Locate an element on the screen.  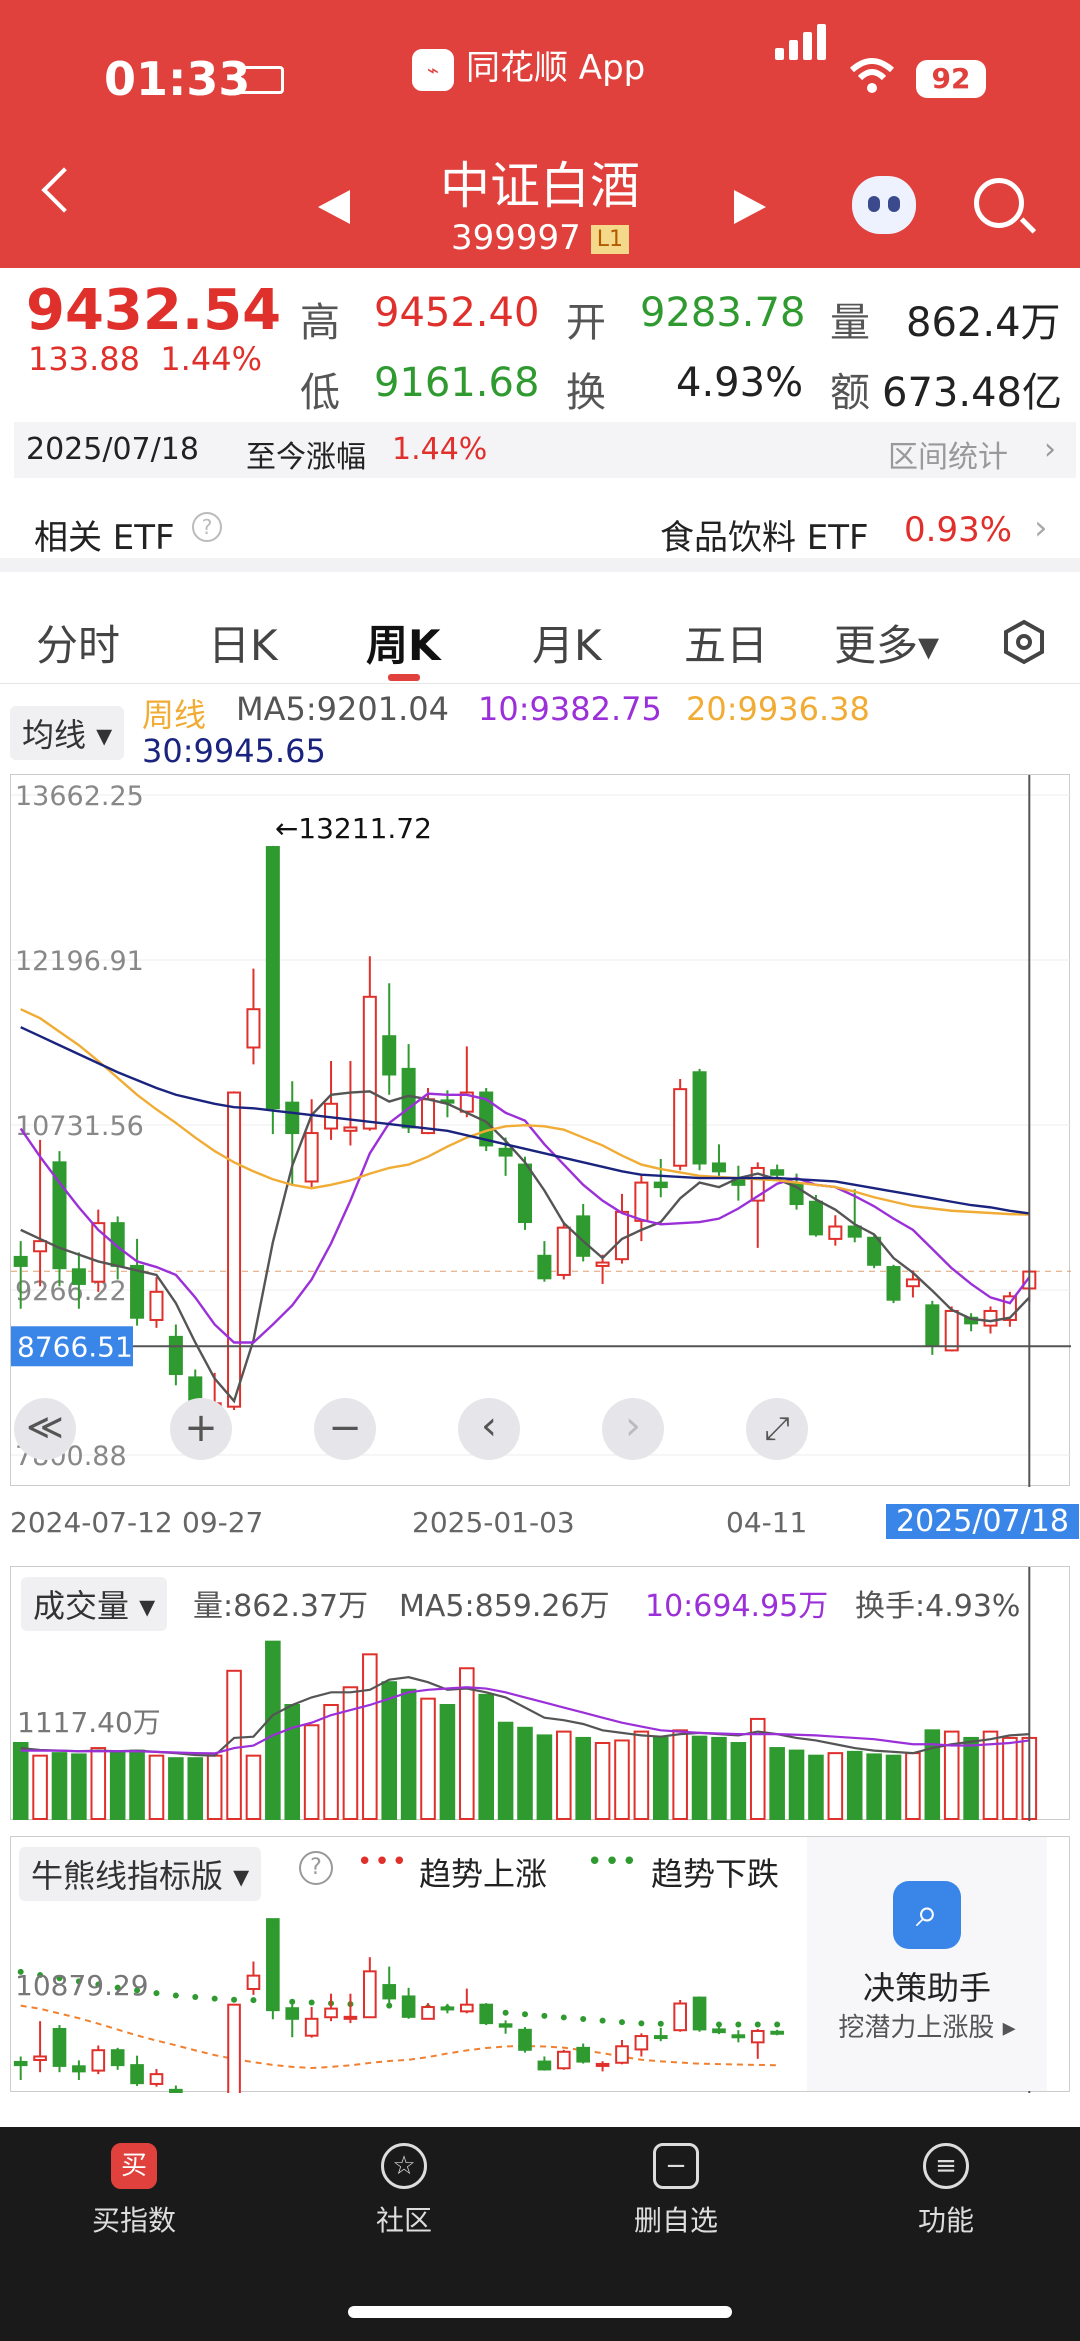
nav-buy-index: 买买指数 is located at coordinates (134, 2191).